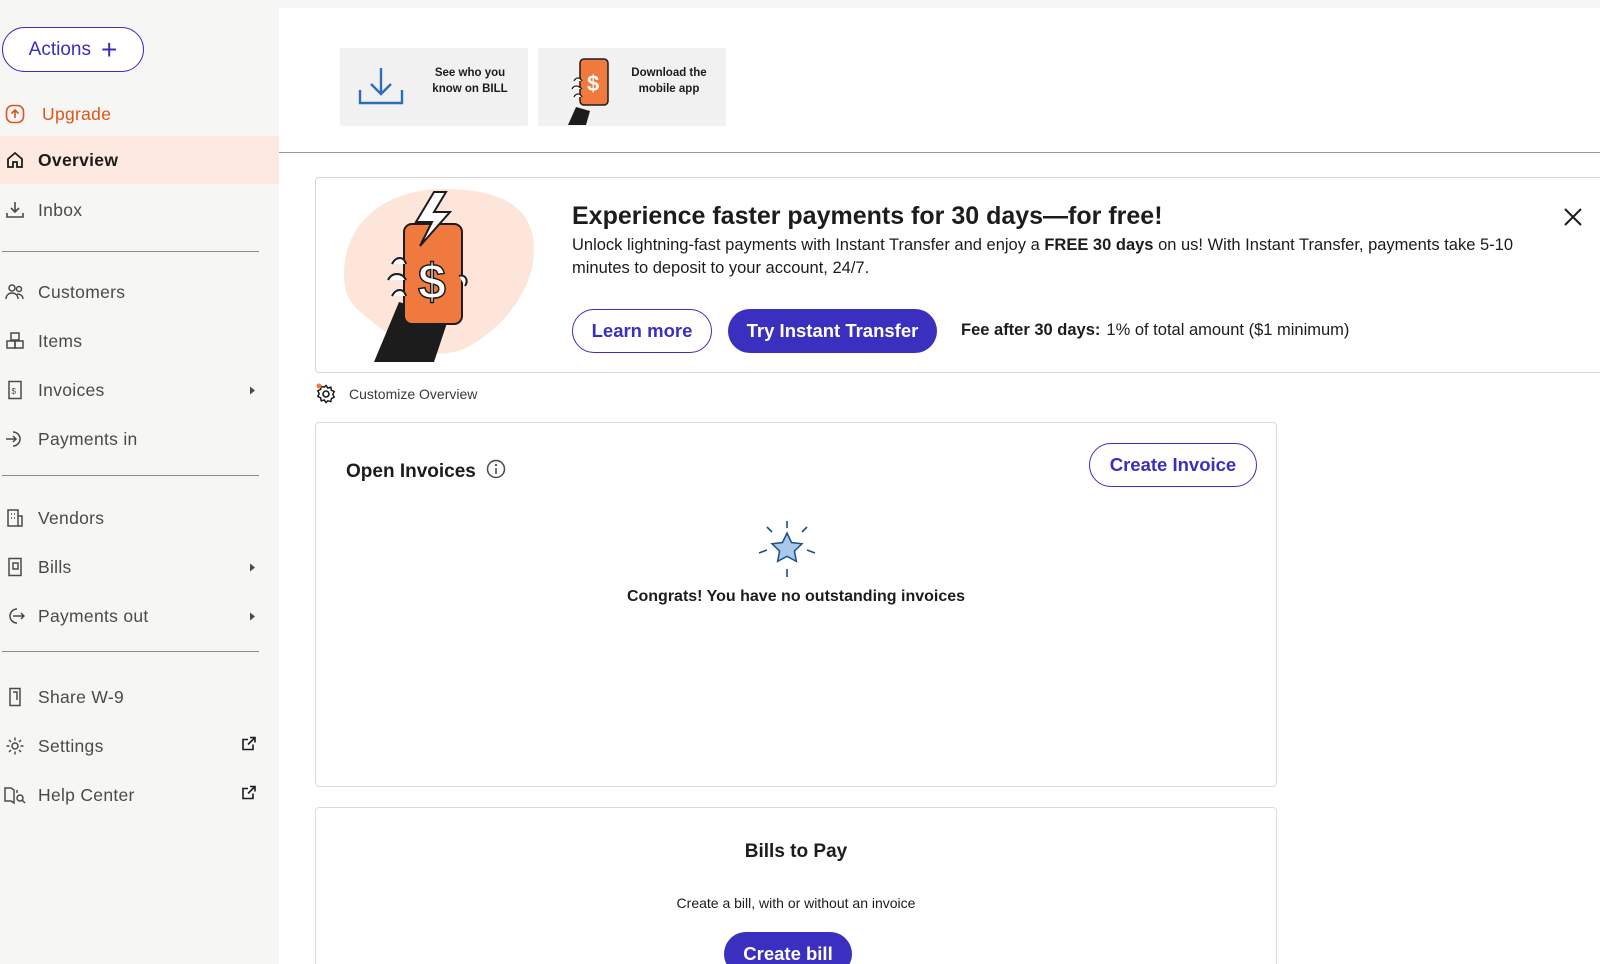  I want to click on sidebar-item-label: Share W-9, so click(81, 696).